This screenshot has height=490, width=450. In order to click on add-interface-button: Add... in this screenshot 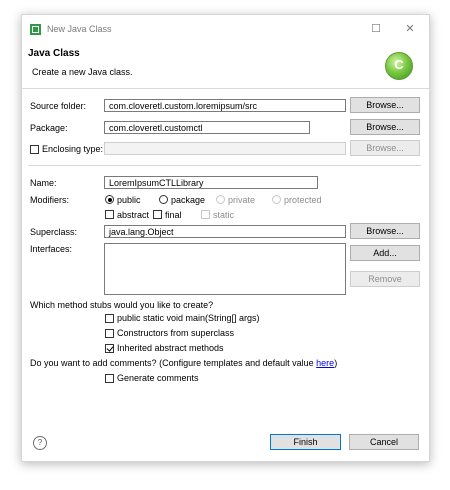, I will do `click(385, 253)`.